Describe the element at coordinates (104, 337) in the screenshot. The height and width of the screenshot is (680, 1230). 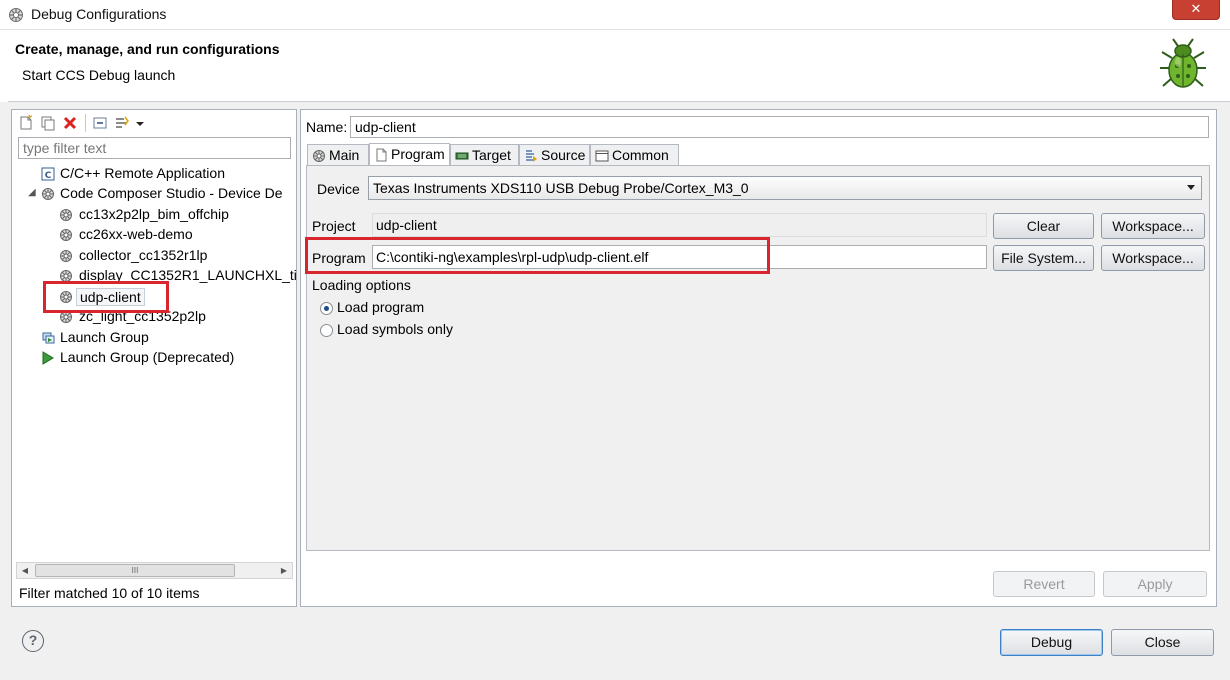
I see `tree-item-label: Launch Group` at that location.